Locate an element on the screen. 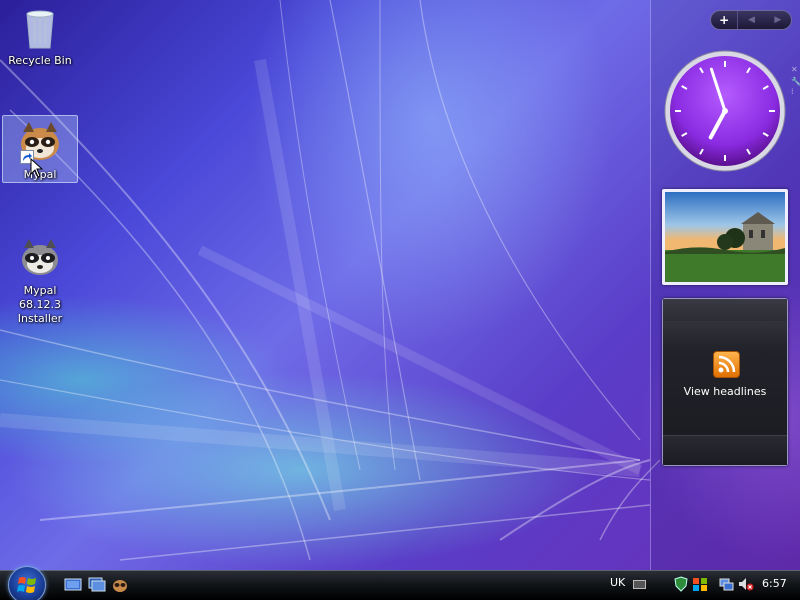  mouse-cursor-icon is located at coordinates (37, 168).